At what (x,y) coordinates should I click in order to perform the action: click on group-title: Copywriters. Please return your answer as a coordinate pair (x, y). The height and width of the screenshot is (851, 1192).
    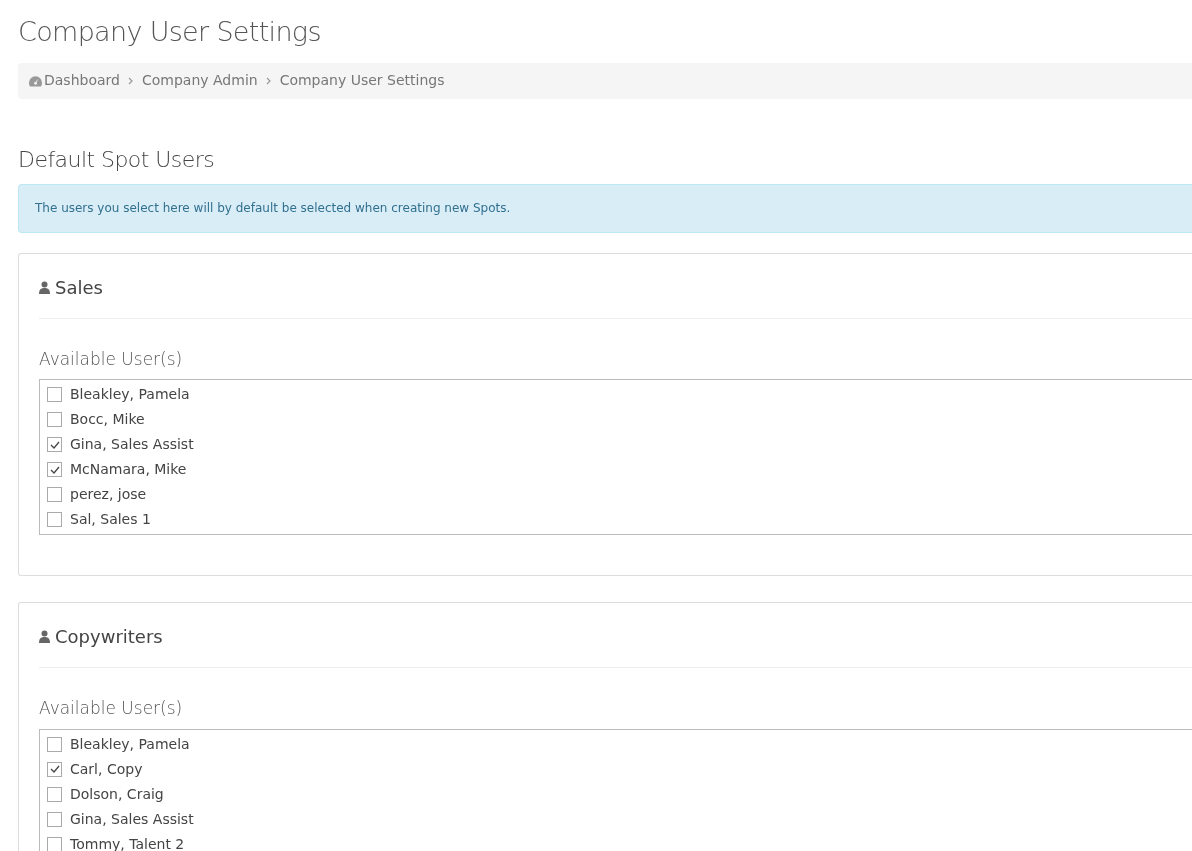
    Looking at the image, I should click on (109, 637).